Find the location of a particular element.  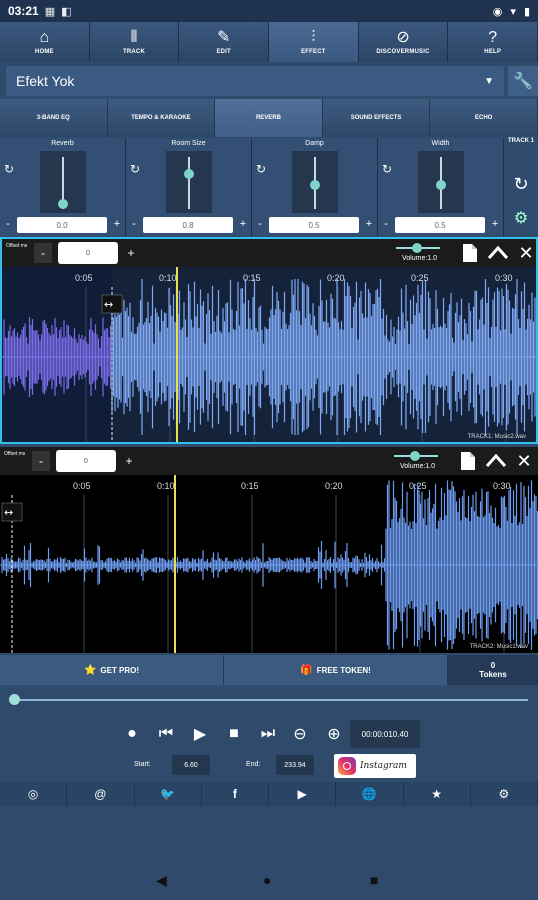

tab-sound-effects: SOUND EFFECTS is located at coordinates (376, 118).